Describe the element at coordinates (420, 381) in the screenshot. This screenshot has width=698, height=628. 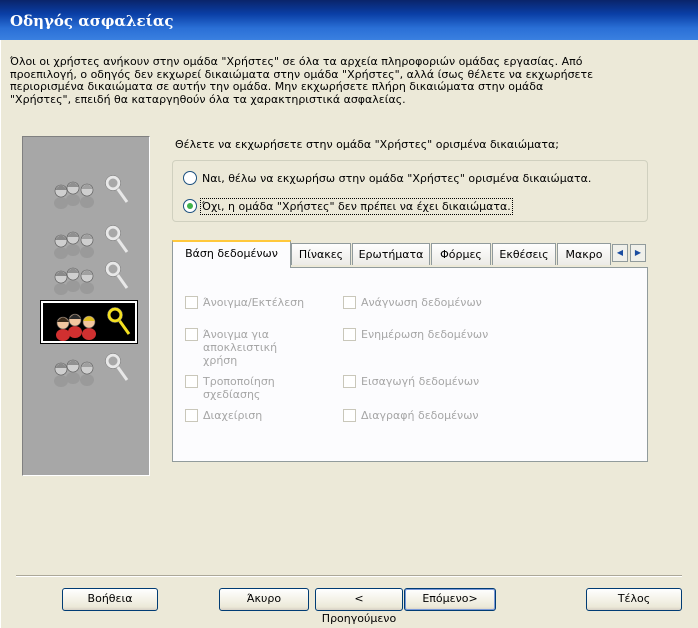
I see `perm-label: Εισαγωγή δεδομένων` at that location.